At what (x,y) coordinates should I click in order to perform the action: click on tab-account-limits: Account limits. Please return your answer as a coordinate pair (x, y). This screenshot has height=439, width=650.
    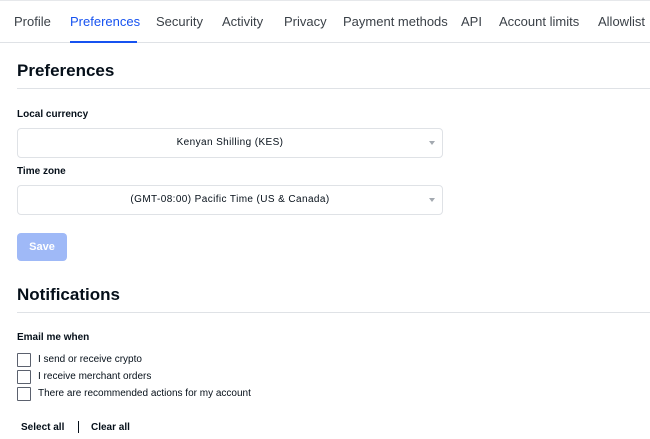
    Looking at the image, I should click on (539, 21).